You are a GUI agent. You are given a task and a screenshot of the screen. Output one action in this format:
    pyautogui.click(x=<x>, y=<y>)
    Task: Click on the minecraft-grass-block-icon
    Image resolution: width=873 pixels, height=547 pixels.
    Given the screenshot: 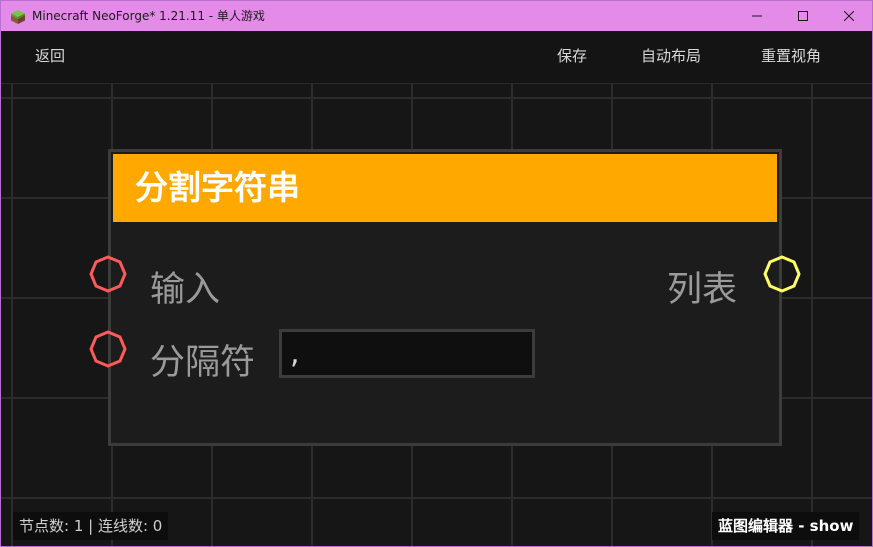 What is the action you would take?
    pyautogui.click(x=18, y=16)
    